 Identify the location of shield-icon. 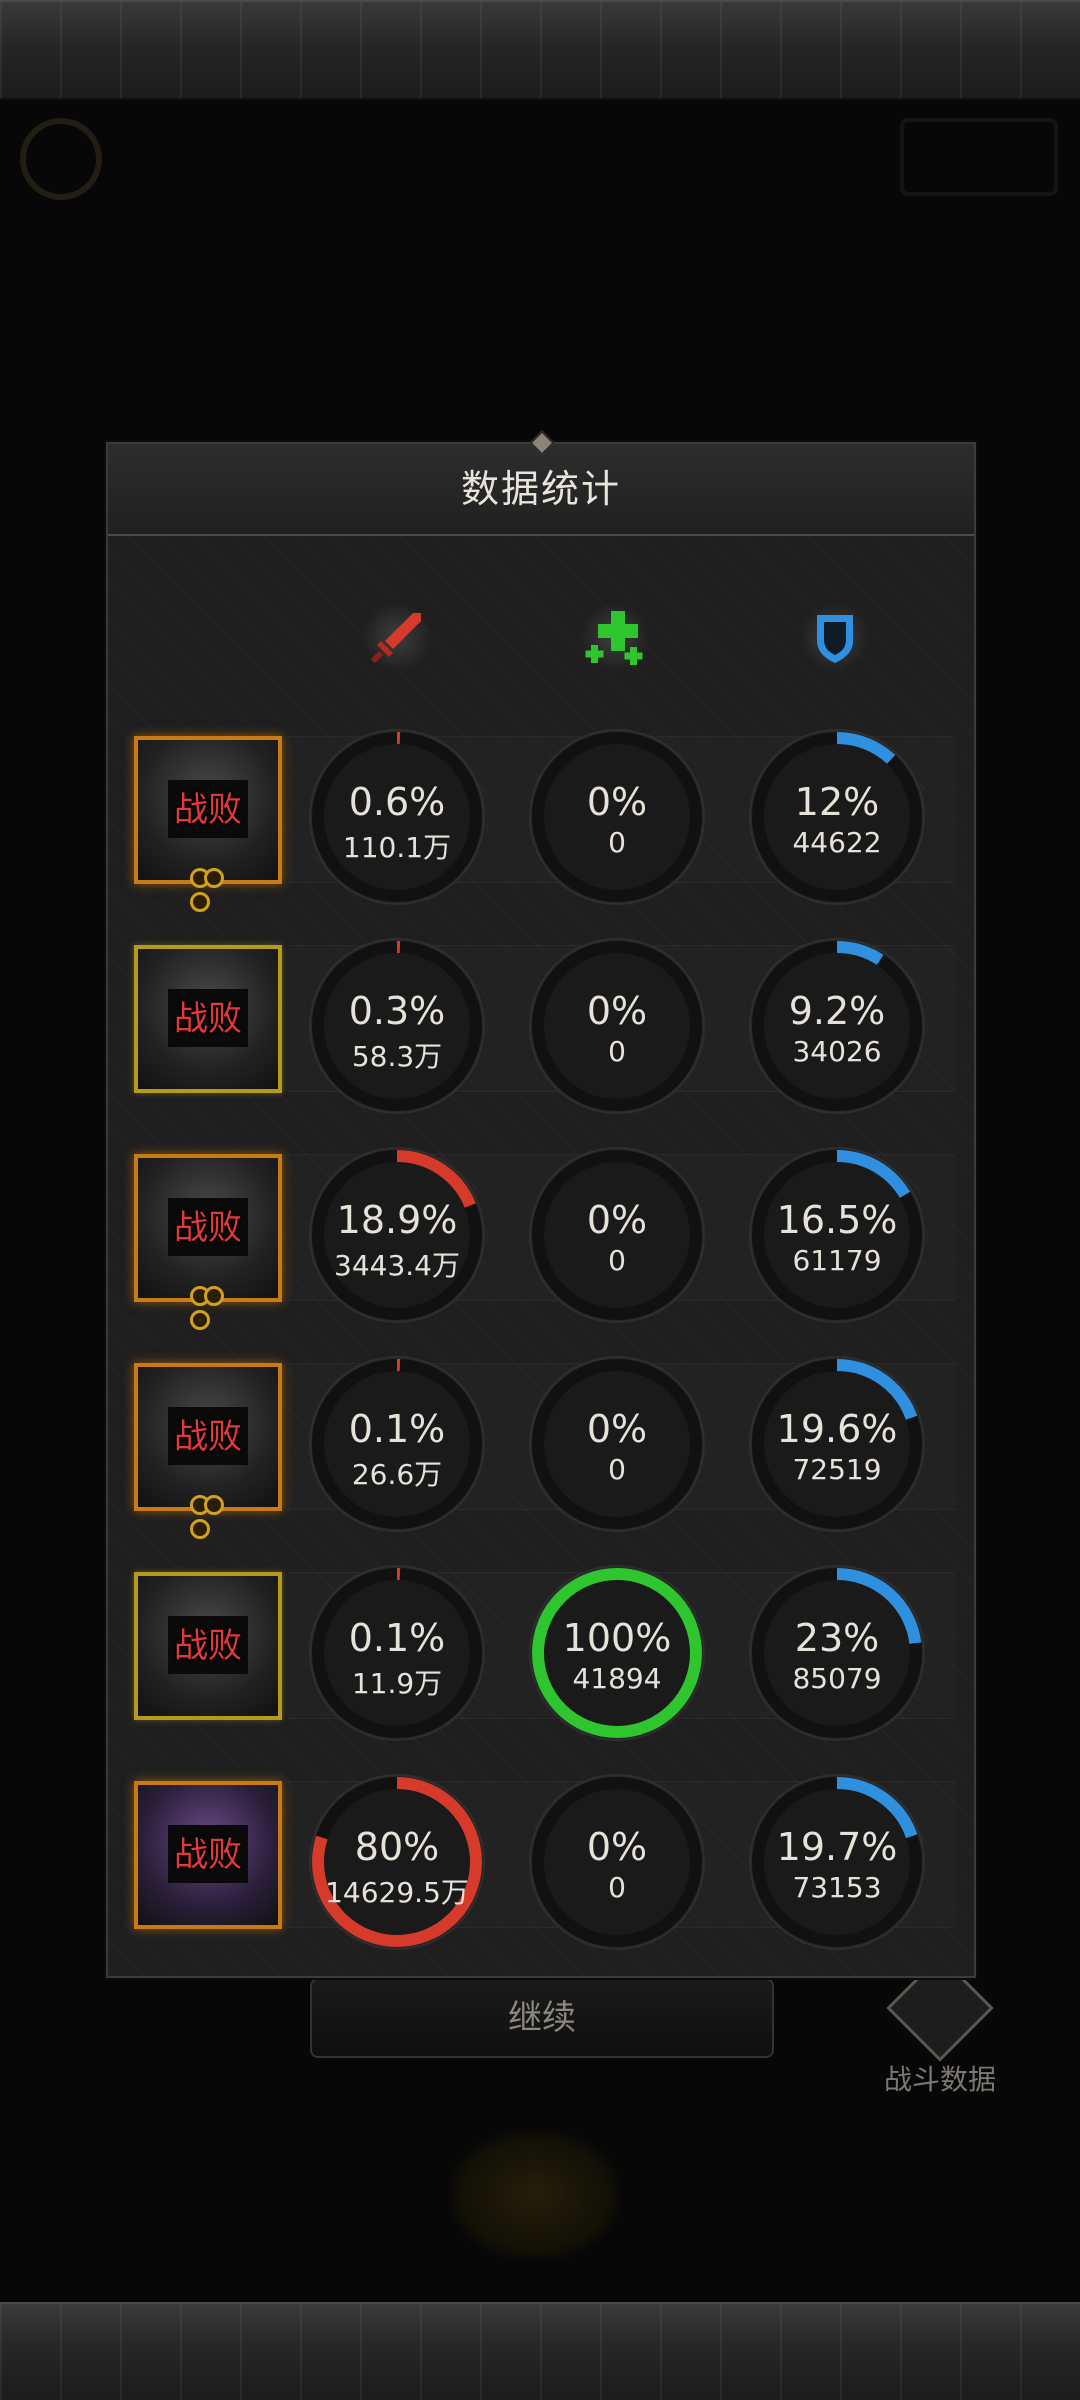
(835, 639).